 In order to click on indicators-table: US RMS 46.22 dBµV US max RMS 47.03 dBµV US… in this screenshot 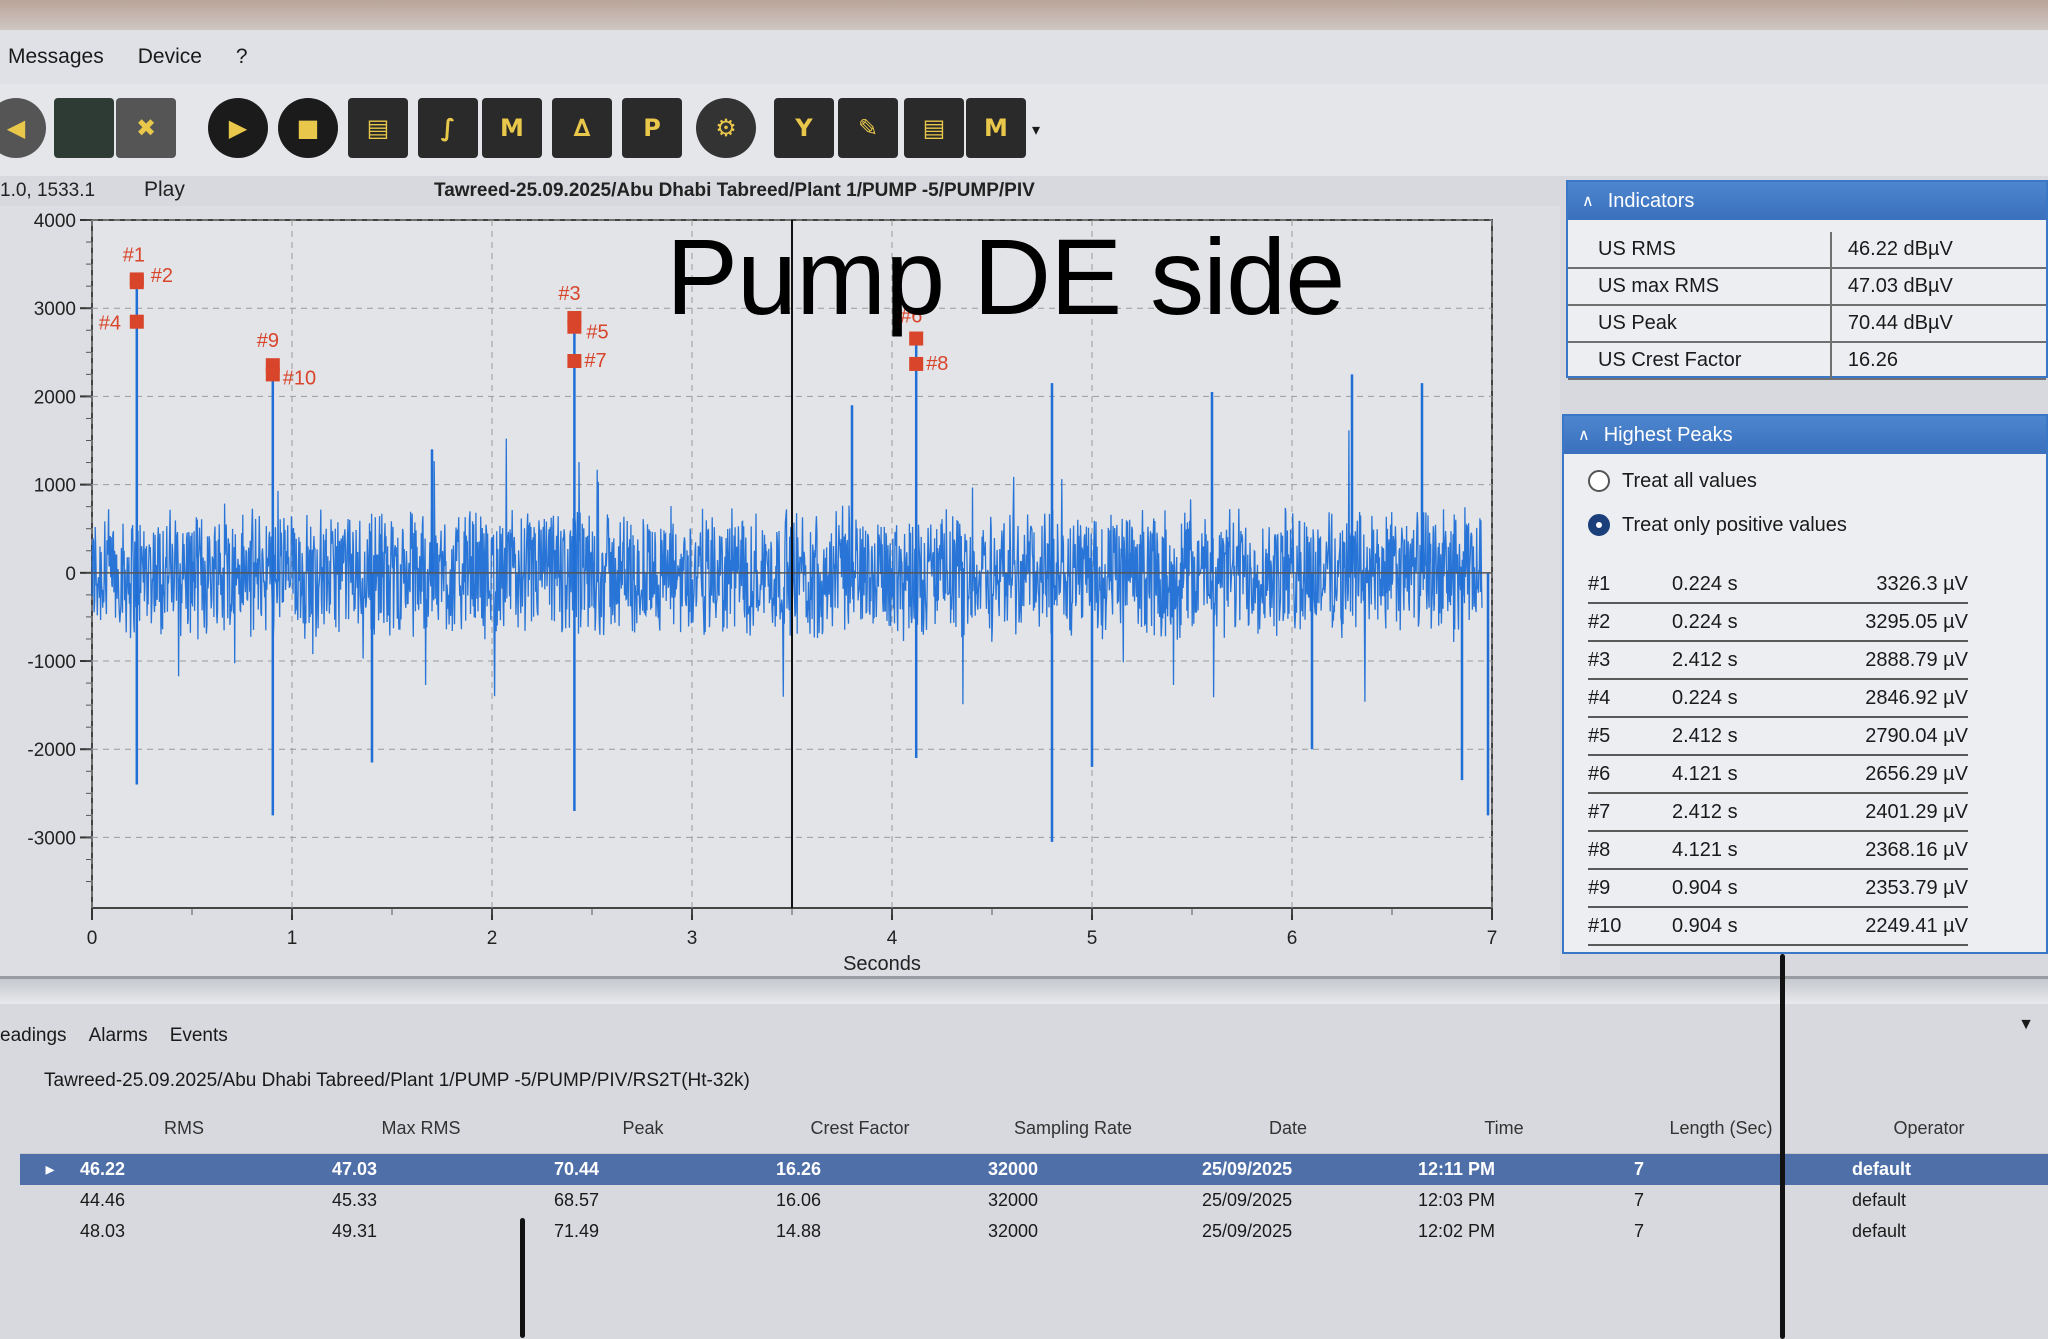, I will do `click(1807, 306)`.